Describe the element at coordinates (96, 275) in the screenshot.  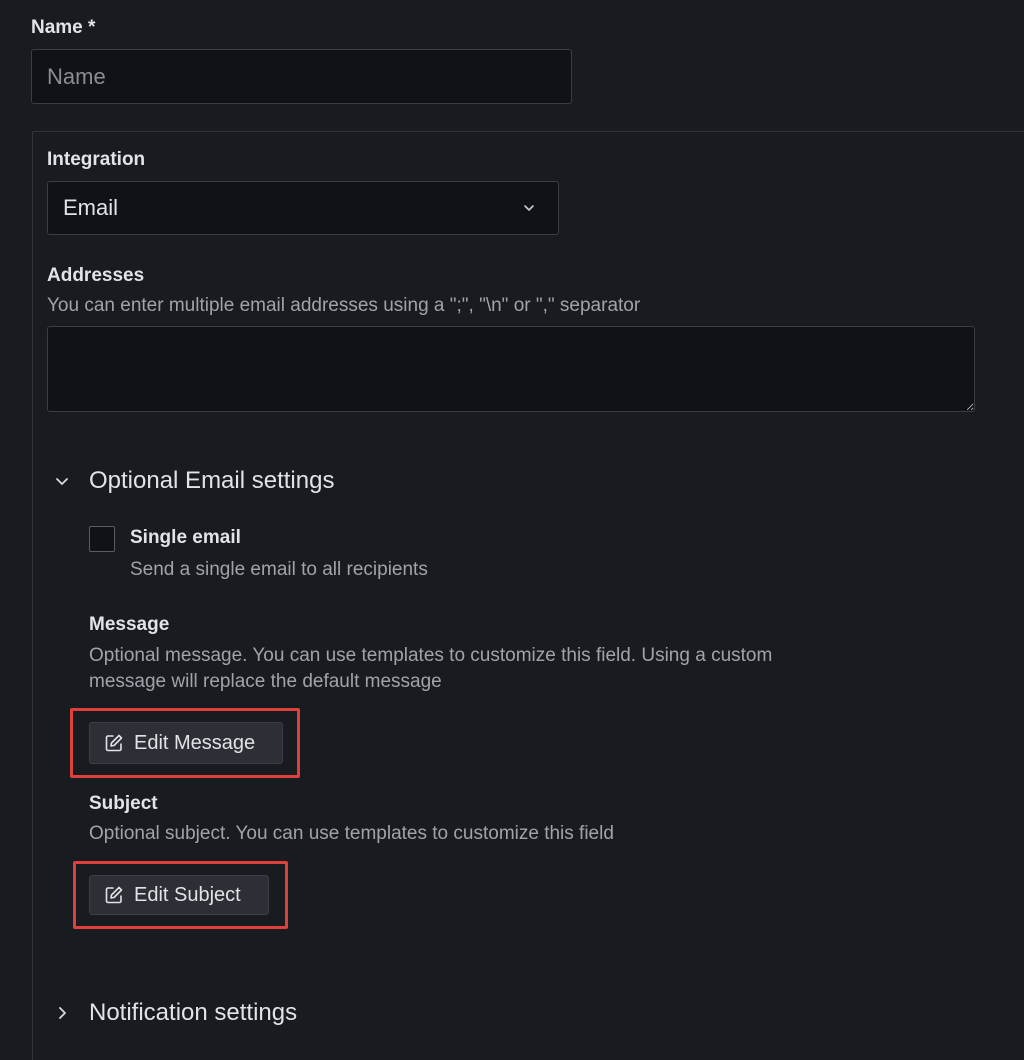
I see `addresses-label: Addresses` at that location.